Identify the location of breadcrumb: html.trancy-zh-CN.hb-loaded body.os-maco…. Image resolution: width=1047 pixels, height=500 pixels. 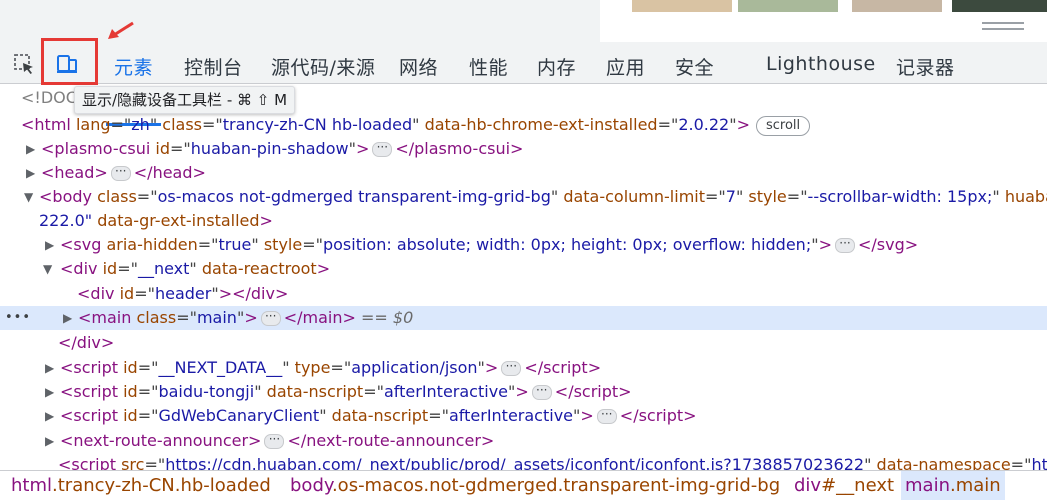
(523, 485).